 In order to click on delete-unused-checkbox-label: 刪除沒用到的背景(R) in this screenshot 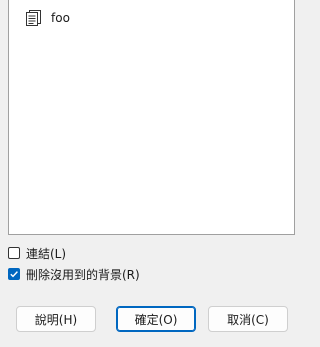, I will do `click(83, 274)`.